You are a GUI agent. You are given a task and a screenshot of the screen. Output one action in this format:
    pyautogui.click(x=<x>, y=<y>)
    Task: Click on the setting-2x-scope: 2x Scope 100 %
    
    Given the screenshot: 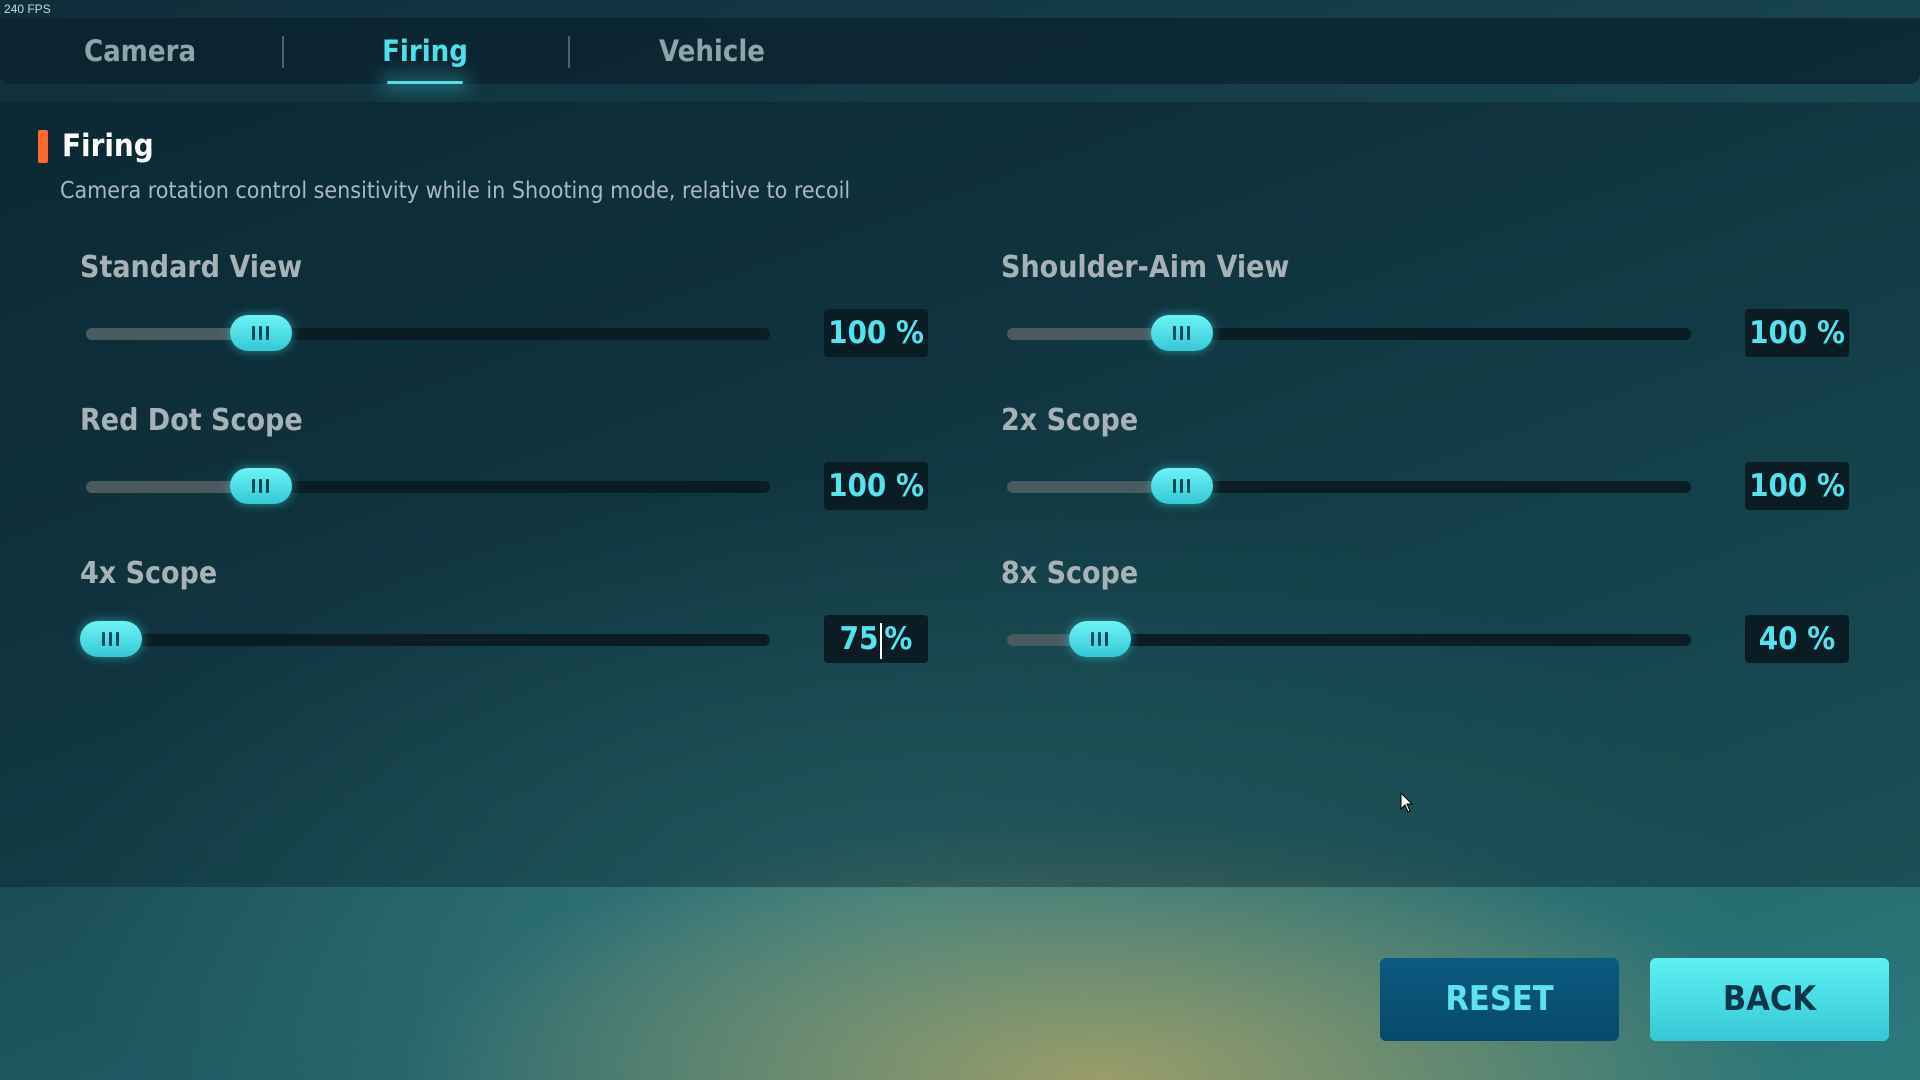 What is the action you would take?
    pyautogui.click(x=1431, y=468)
    